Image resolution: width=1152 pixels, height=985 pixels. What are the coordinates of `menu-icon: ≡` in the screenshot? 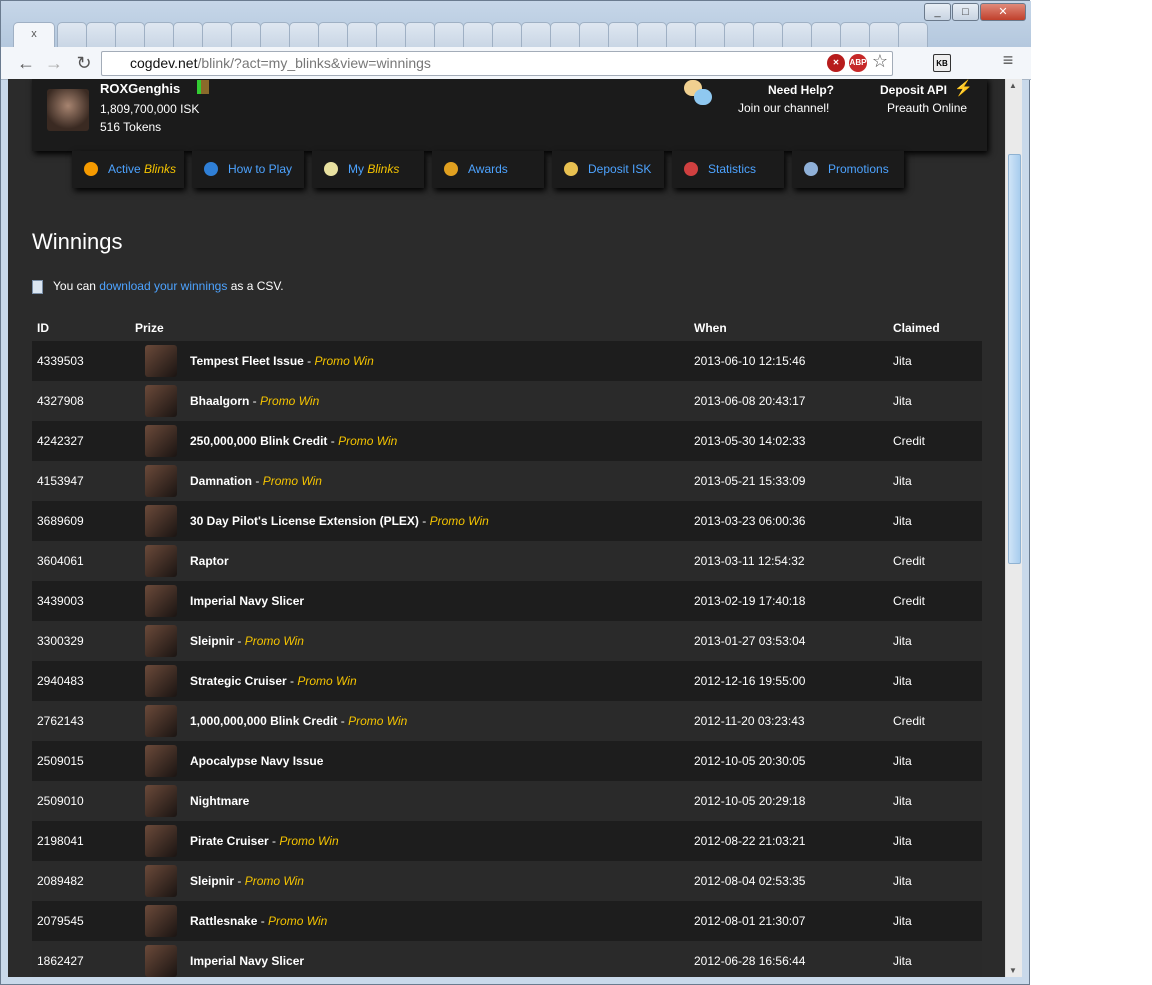 It's located at (1008, 60).